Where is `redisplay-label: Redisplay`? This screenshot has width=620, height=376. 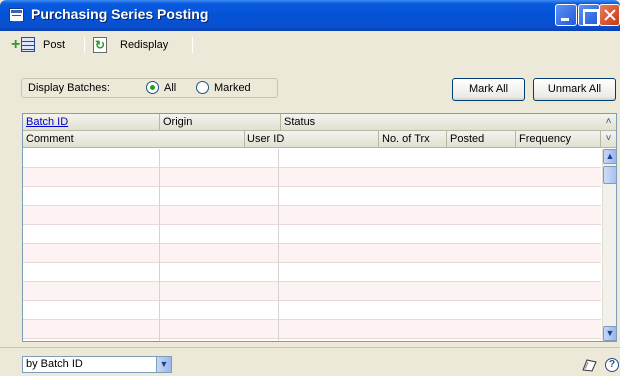 redisplay-label: Redisplay is located at coordinates (144, 45).